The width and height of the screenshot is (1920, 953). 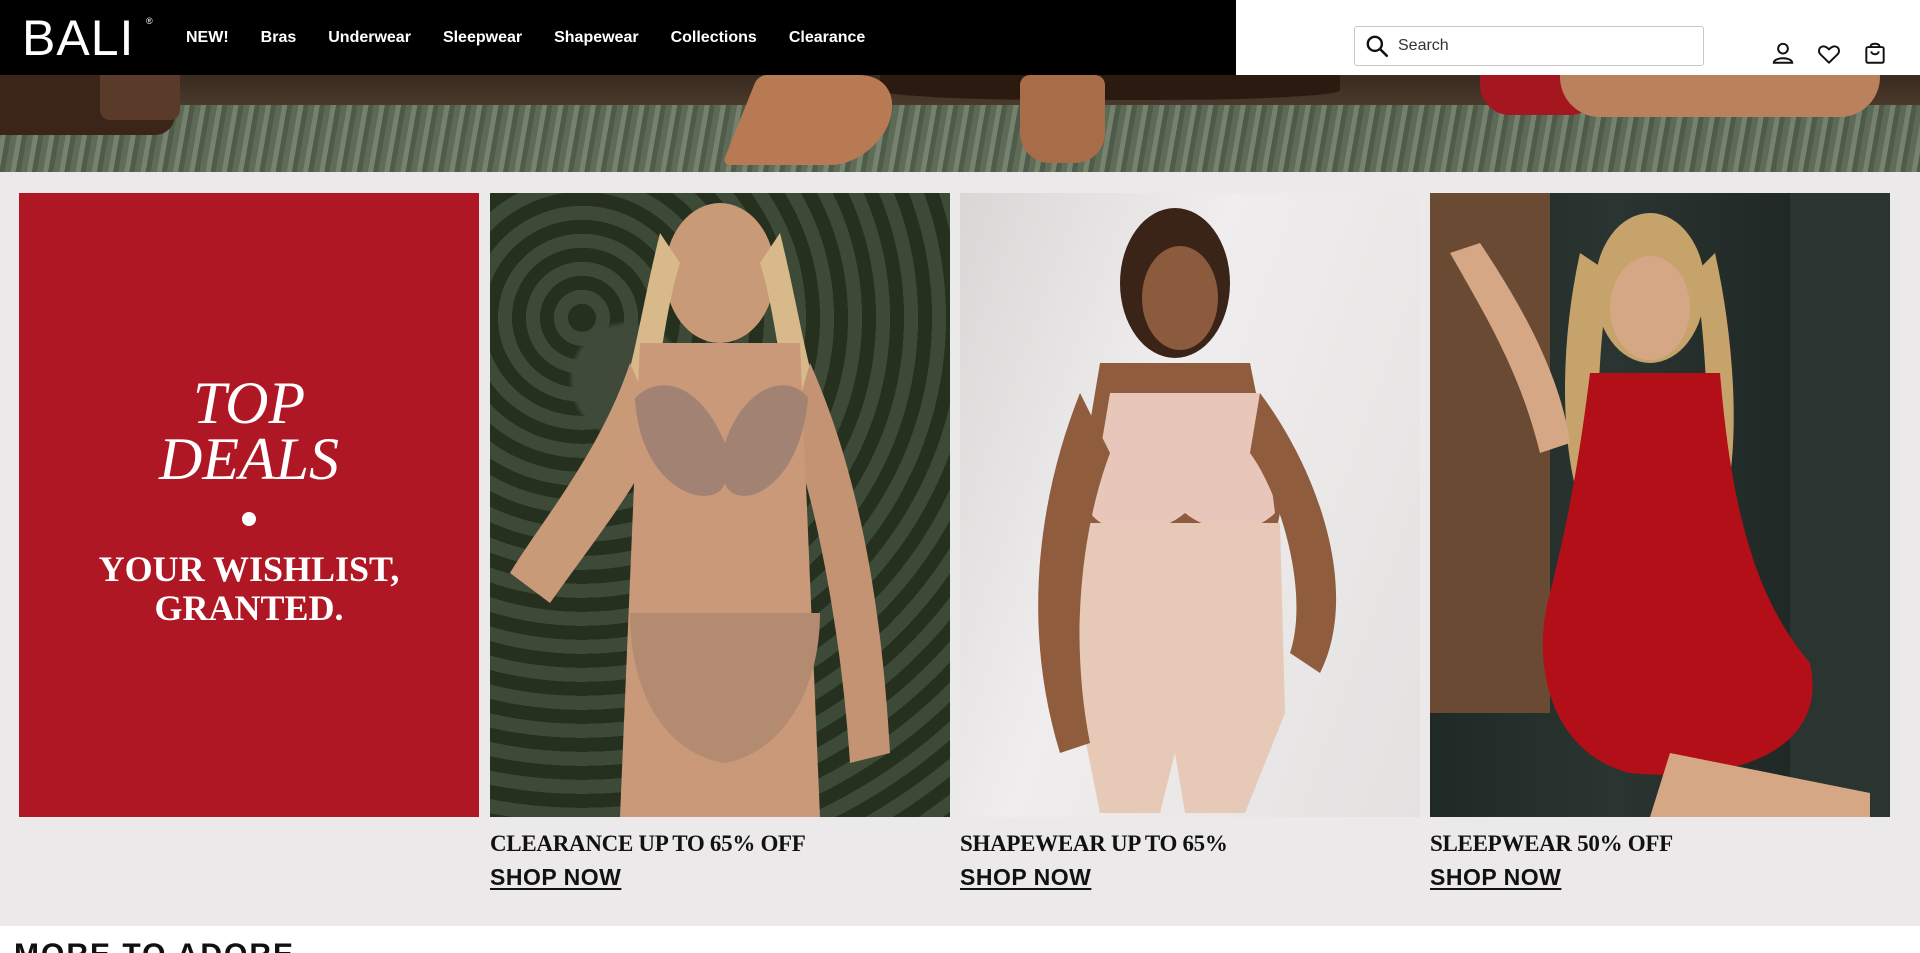 I want to click on shapewear-shop-now-link: SHOP NOW, so click(x=1025, y=877).